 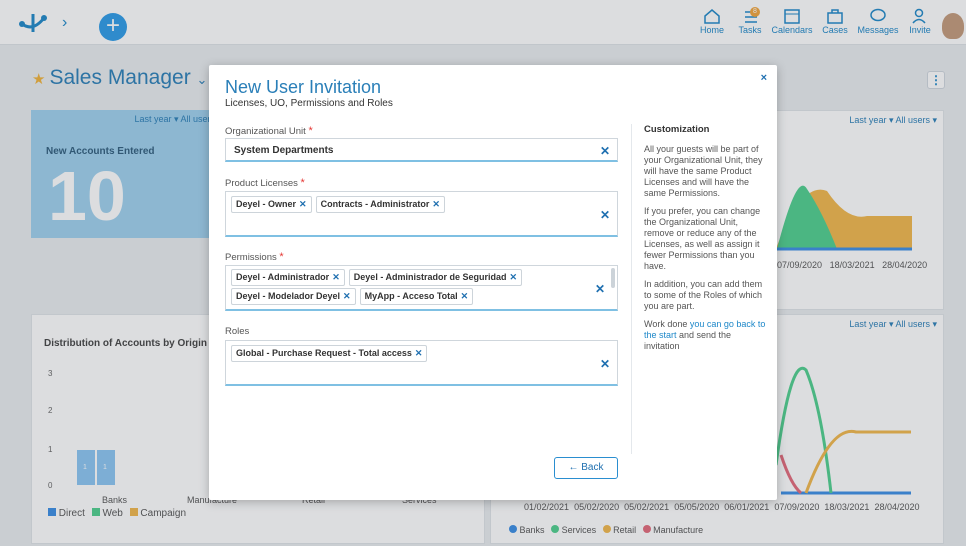 I want to click on back-button: ← Back, so click(x=586, y=468).